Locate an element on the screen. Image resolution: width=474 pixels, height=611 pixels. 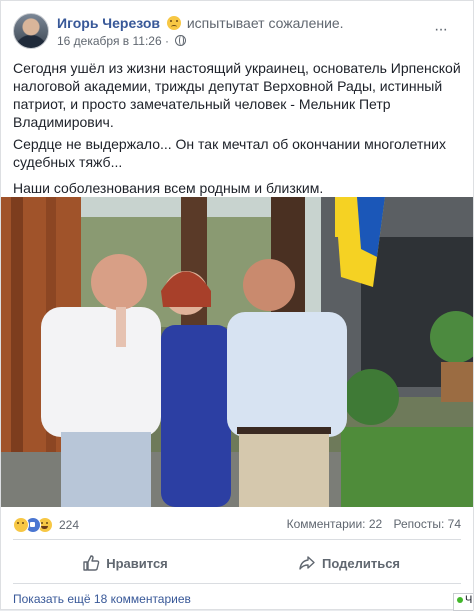
show-more-comments-link: Показать ещё 18 комментариев is located at coordinates (102, 599).